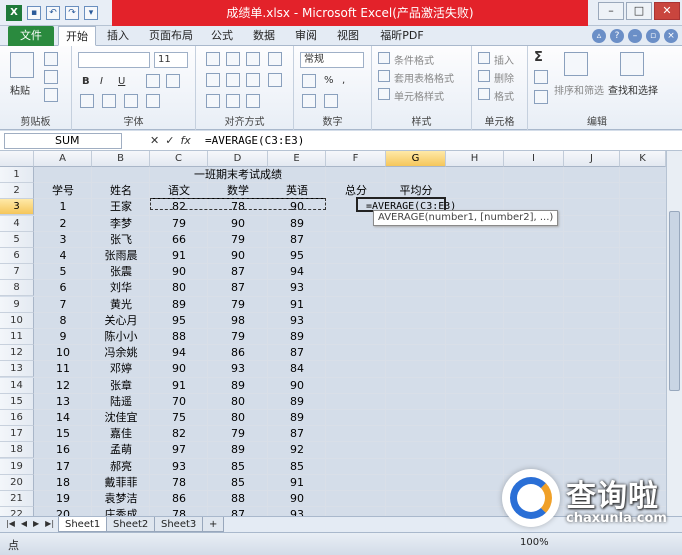  Describe the element at coordinates (632, 64) in the screenshot. I see `find-select-icon` at that location.